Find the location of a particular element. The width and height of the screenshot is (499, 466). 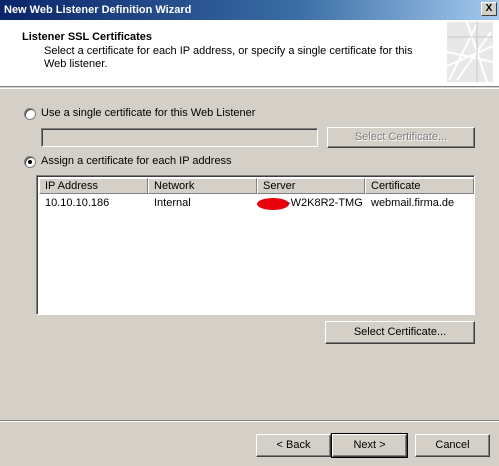

back-button: < Back is located at coordinates (293, 445).